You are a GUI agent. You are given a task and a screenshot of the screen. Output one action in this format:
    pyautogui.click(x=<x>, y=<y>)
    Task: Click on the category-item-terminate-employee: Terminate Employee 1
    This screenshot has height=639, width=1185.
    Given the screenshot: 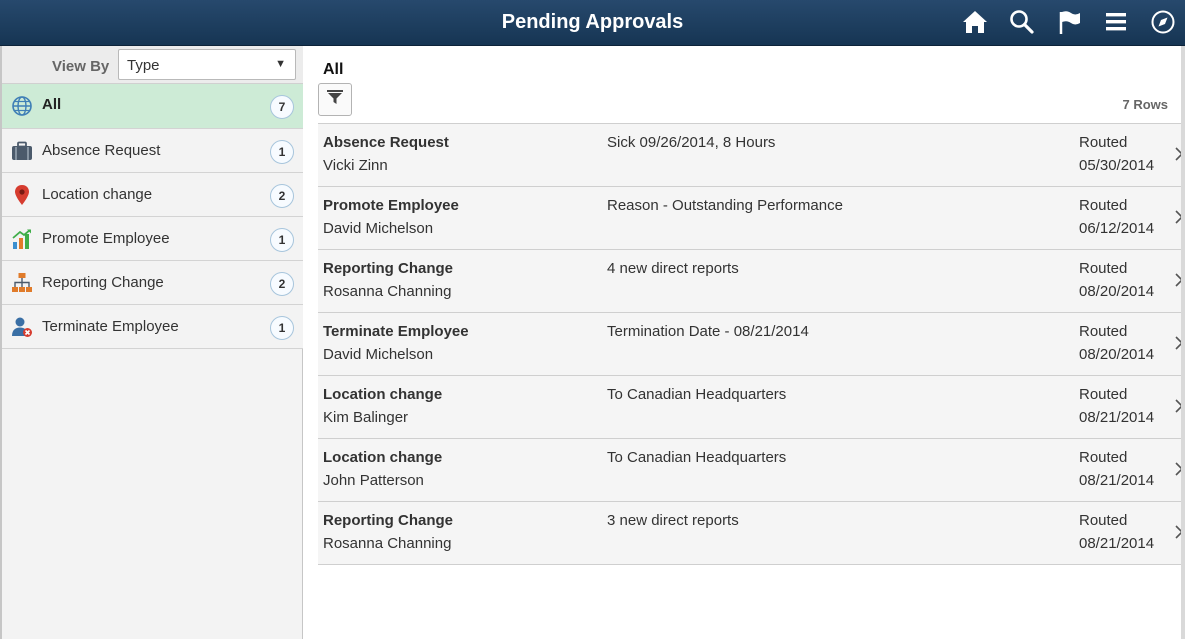 What is the action you would take?
    pyautogui.click(x=152, y=327)
    